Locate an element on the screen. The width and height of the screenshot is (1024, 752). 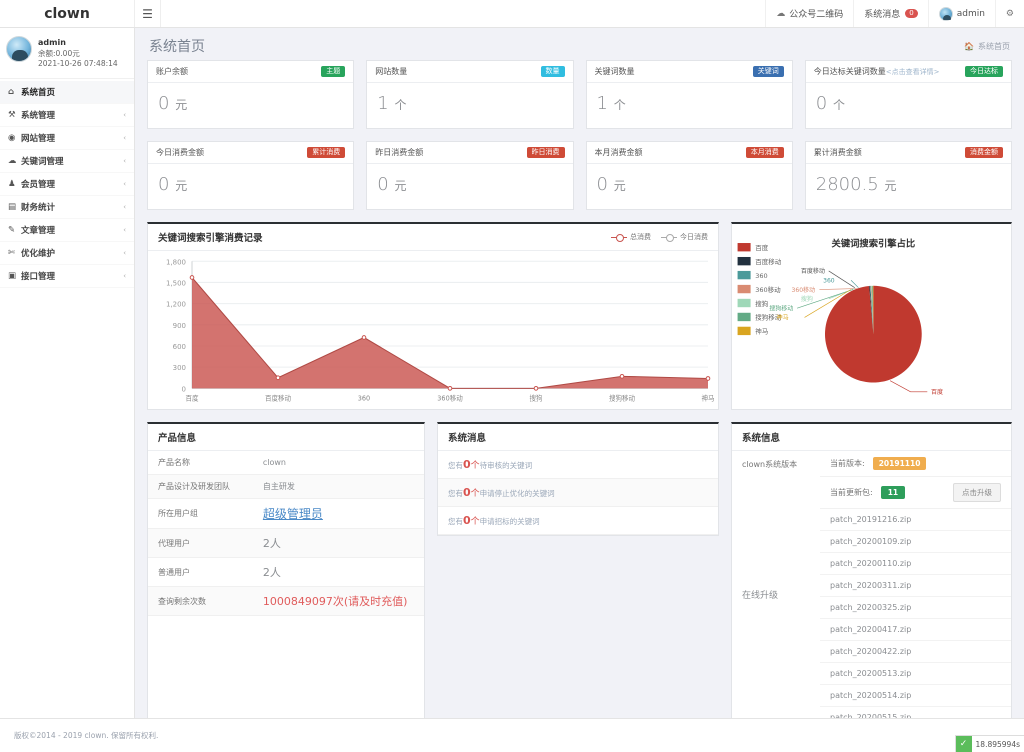
message-counter-unit: 个 is located at coordinates (475, 494).